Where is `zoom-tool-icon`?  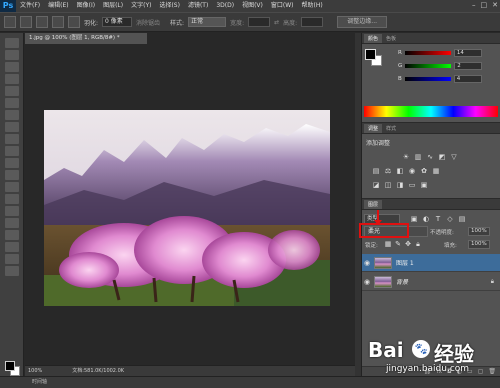 zoom-tool-icon is located at coordinates (12, 271).